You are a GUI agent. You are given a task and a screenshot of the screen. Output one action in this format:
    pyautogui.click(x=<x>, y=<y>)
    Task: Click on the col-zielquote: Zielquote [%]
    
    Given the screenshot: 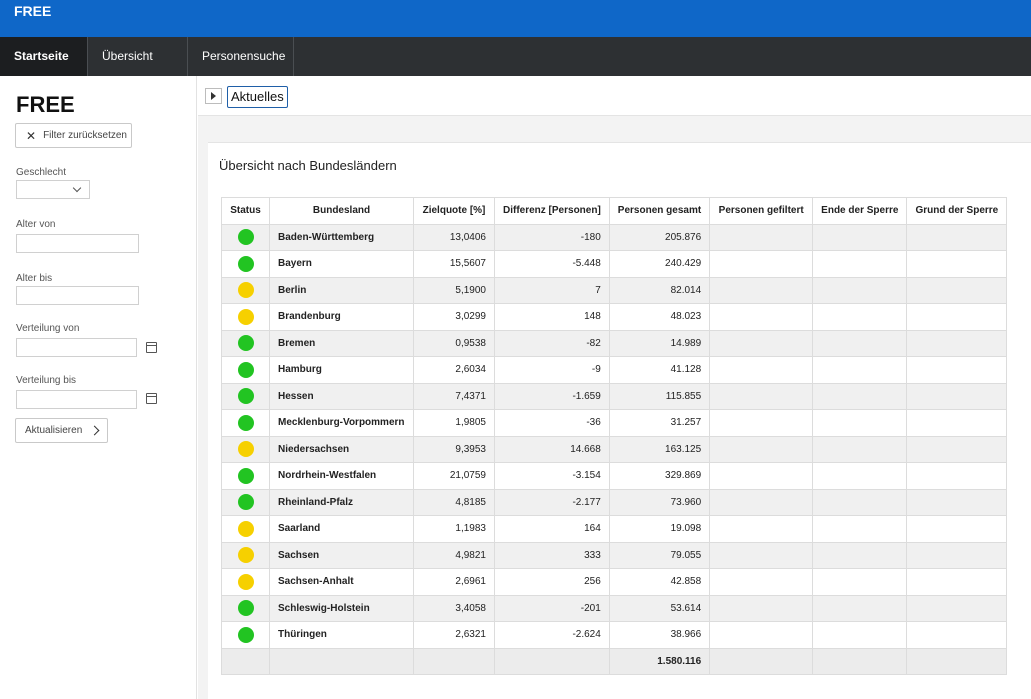 What is the action you would take?
    pyautogui.click(x=454, y=211)
    